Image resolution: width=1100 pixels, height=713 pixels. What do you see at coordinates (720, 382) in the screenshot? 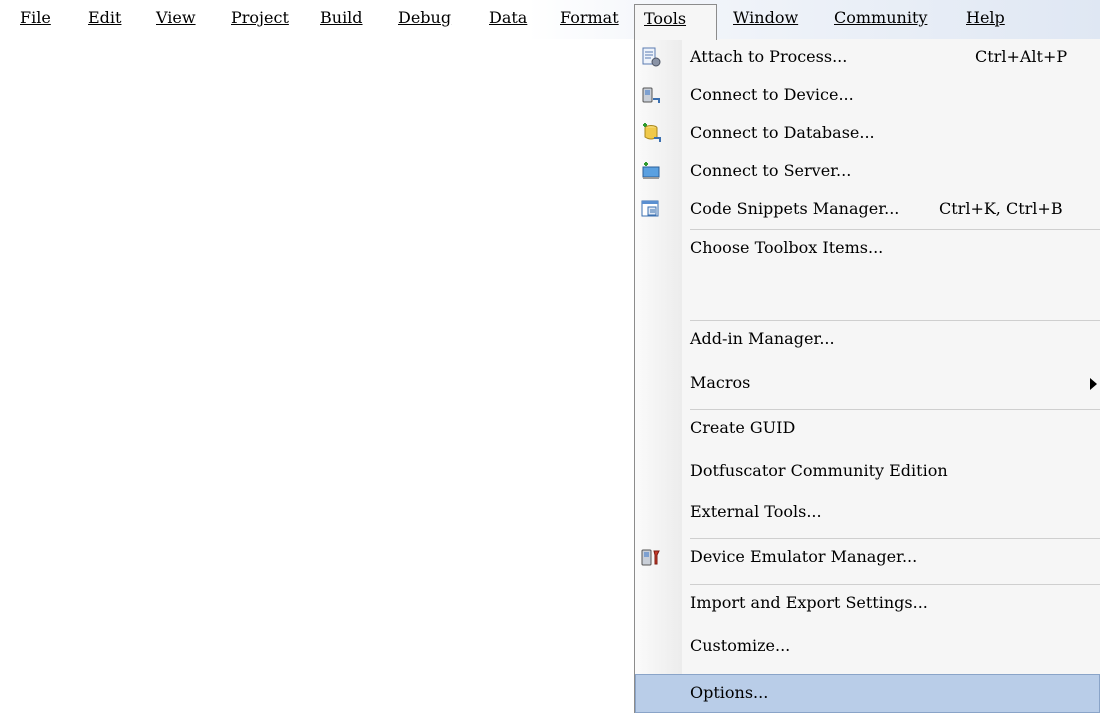
I see `menu-item-label: Macros` at bounding box center [720, 382].